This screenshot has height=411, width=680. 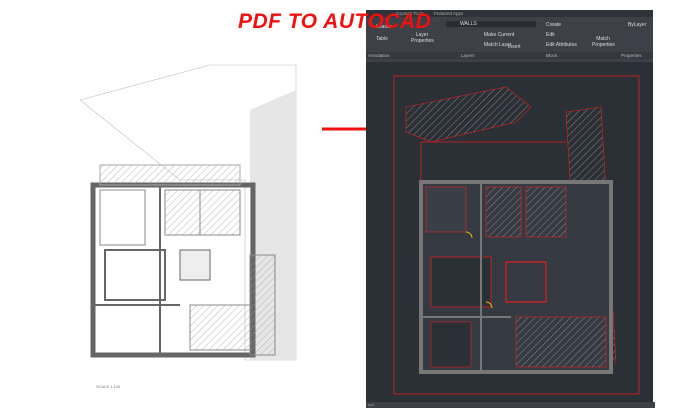 What do you see at coordinates (553, 25) in the screenshot?
I see `create-button: Create` at bounding box center [553, 25].